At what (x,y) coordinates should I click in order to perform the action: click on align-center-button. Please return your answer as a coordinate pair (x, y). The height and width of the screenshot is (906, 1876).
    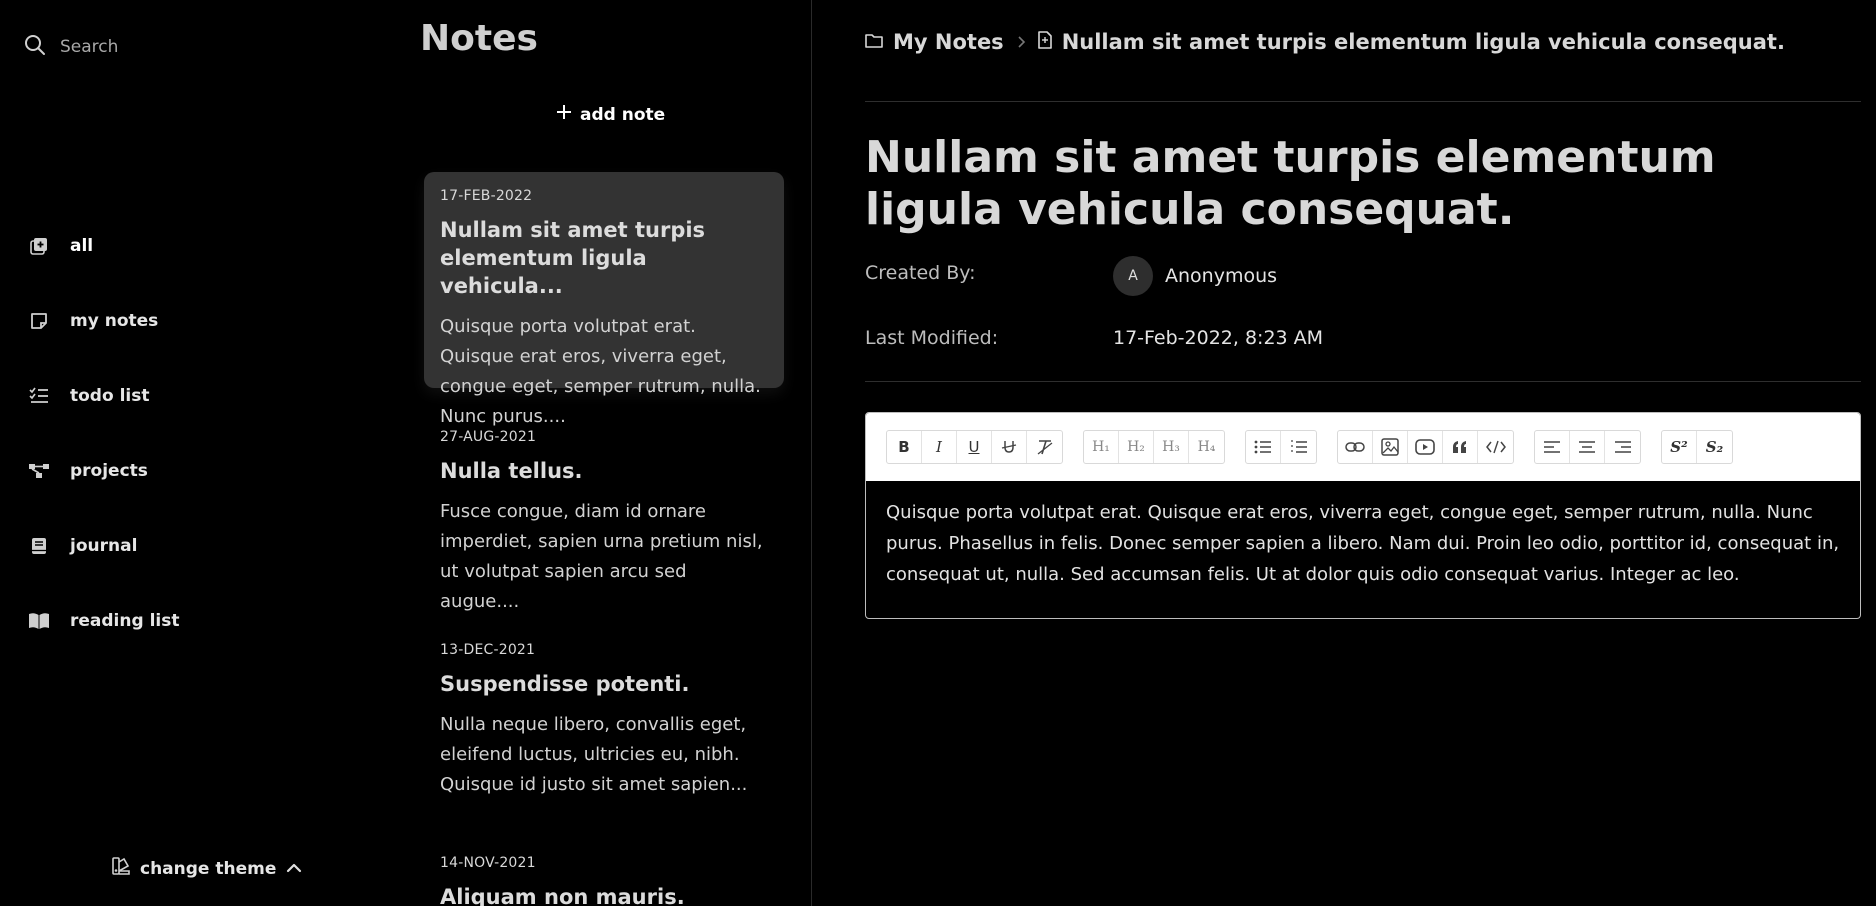
    Looking at the image, I should click on (1587, 447).